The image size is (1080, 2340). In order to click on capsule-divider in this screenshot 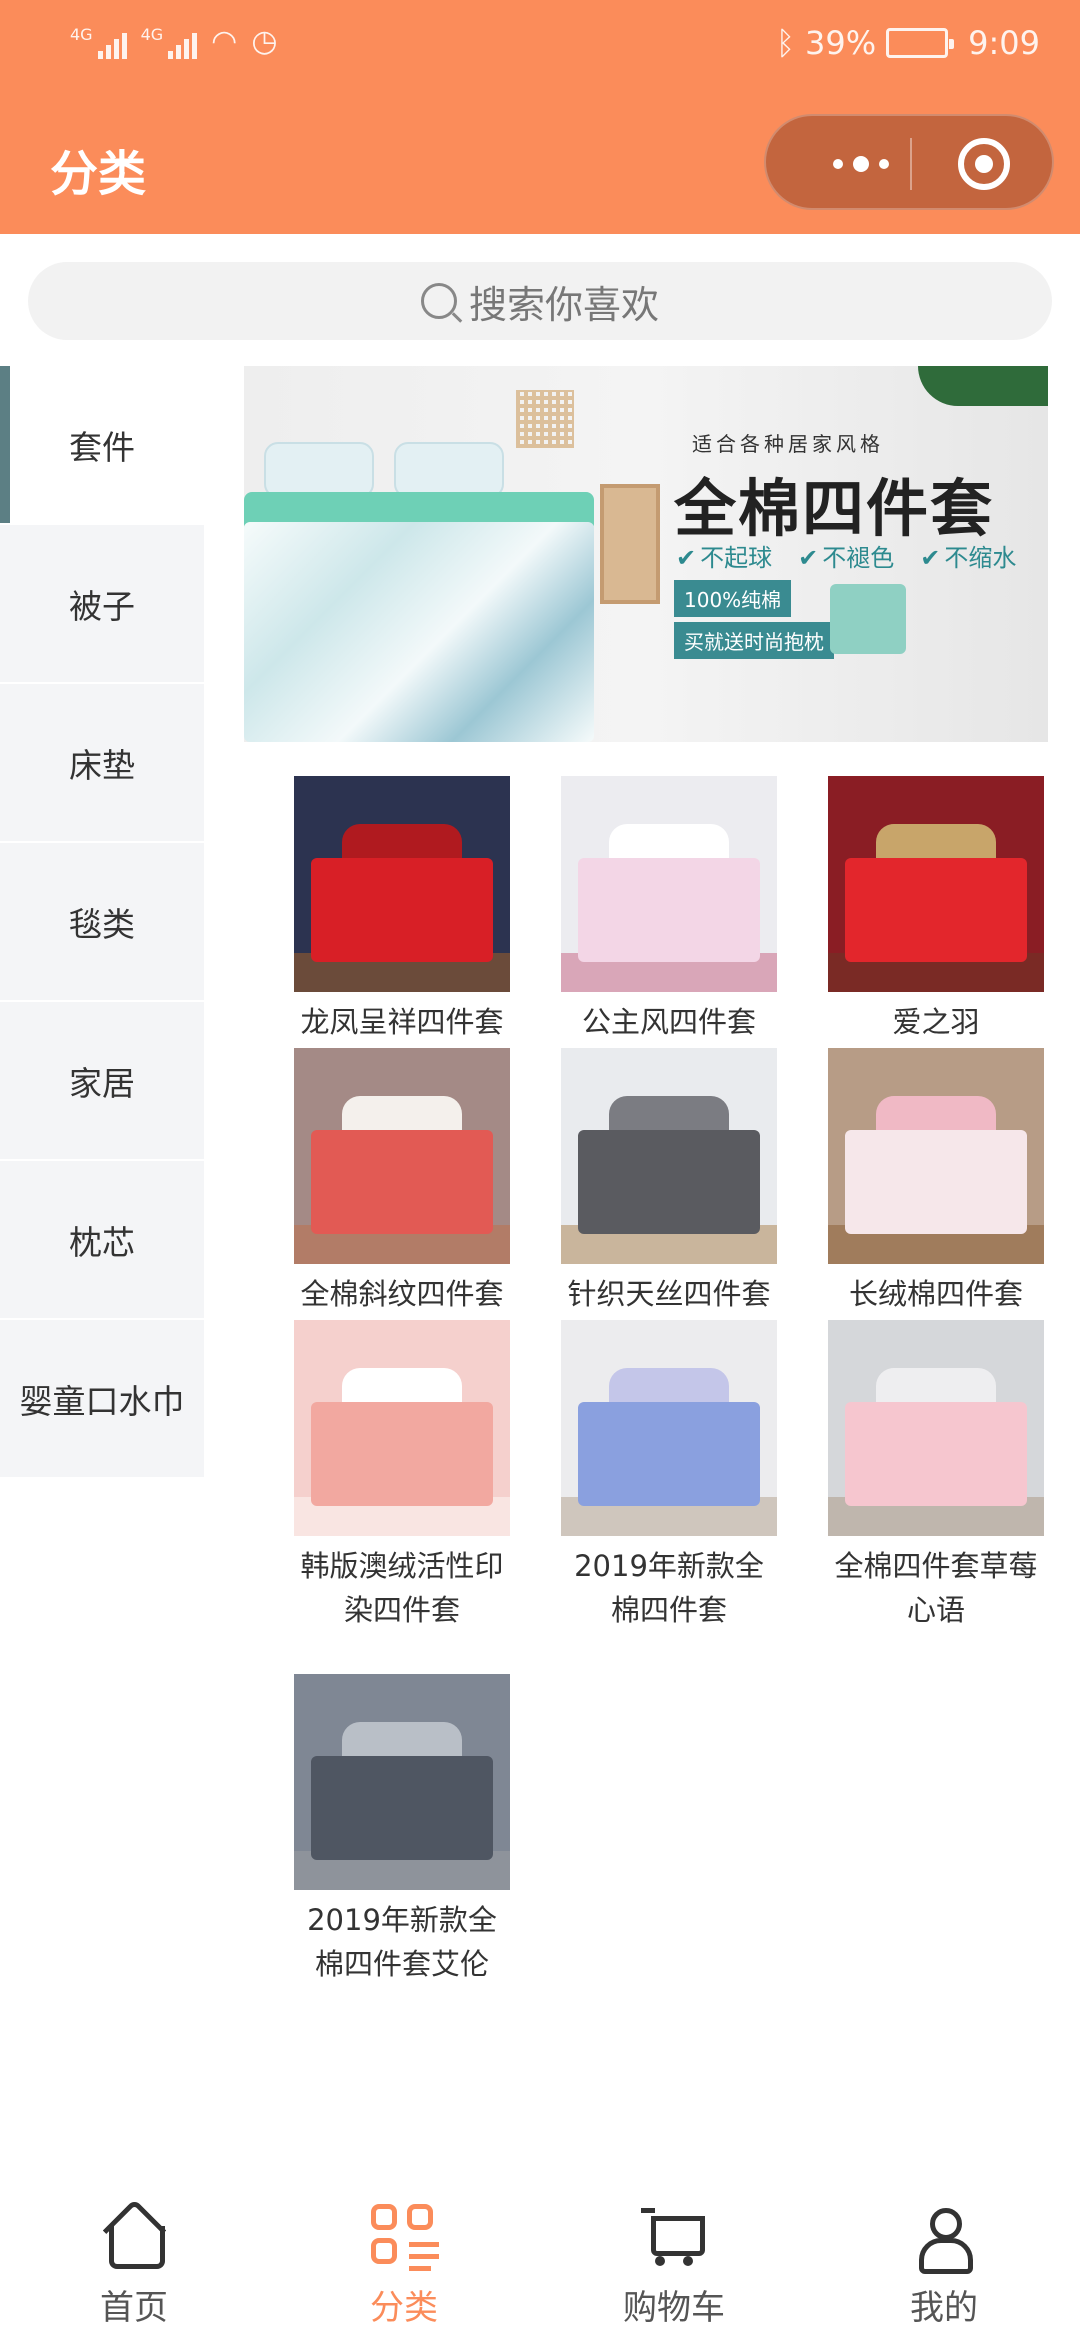, I will do `click(911, 164)`.